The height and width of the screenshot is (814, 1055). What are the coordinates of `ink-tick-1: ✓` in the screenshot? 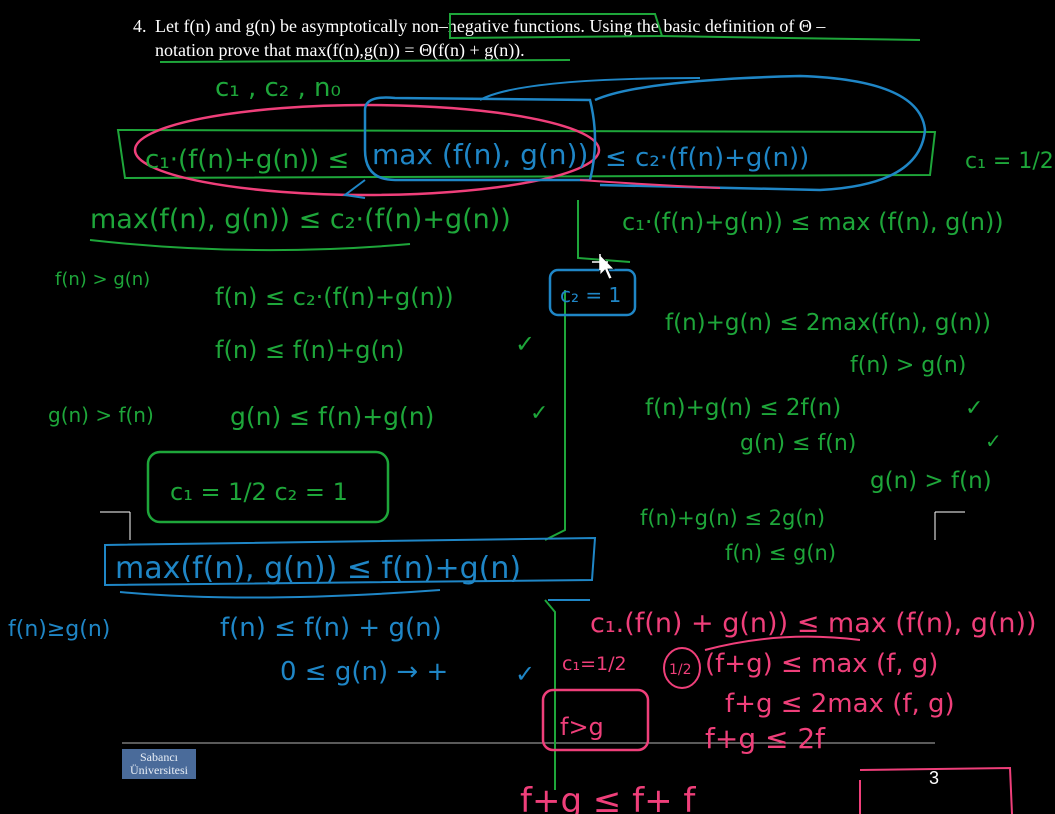 It's located at (525, 344).